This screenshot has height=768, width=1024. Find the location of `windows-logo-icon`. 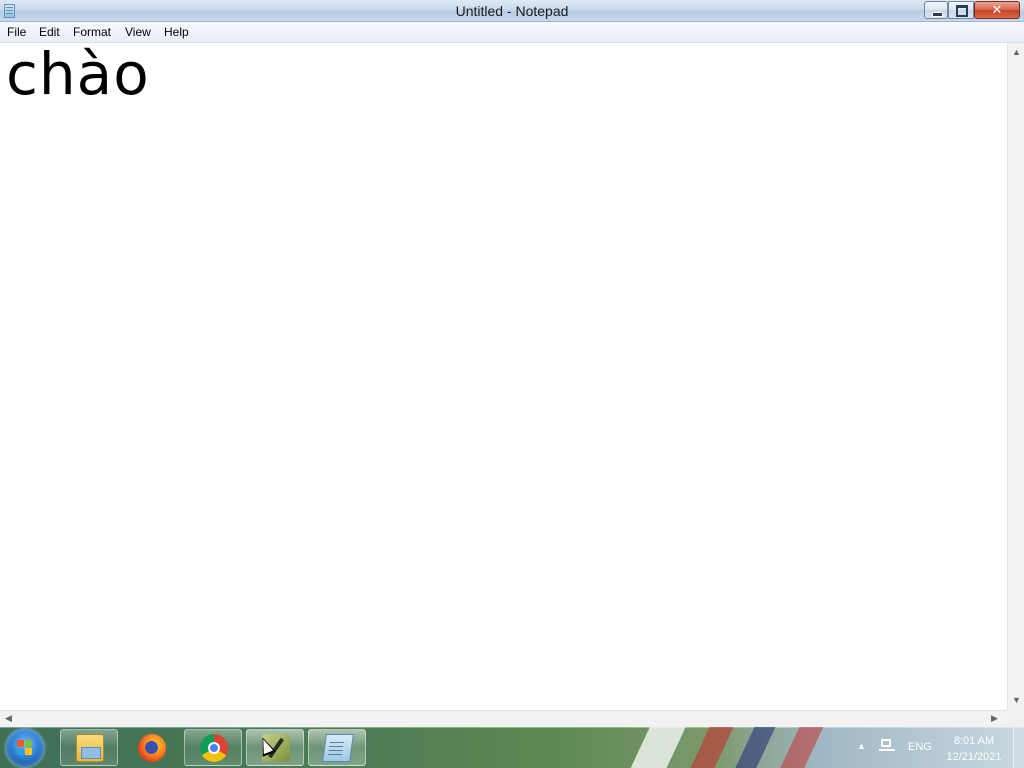

windows-logo-icon is located at coordinates (25, 748).